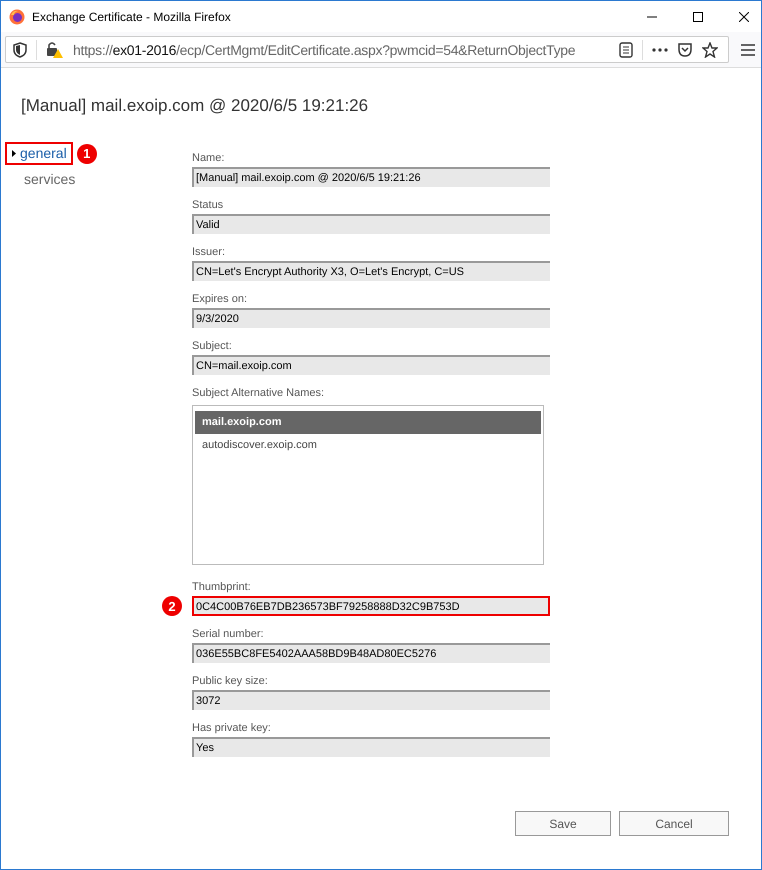 The width and height of the screenshot is (762, 870). Describe the element at coordinates (698, 17) in the screenshot. I see `maximize-icon` at that location.